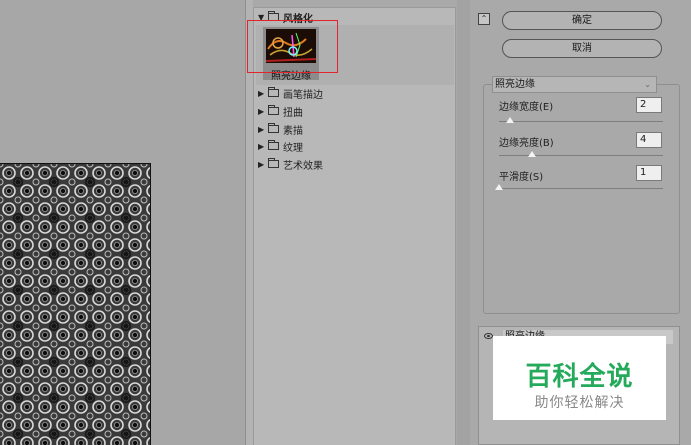 The width and height of the screenshot is (691, 445). Describe the element at coordinates (463, 222) in the screenshot. I see `divider-right` at that location.